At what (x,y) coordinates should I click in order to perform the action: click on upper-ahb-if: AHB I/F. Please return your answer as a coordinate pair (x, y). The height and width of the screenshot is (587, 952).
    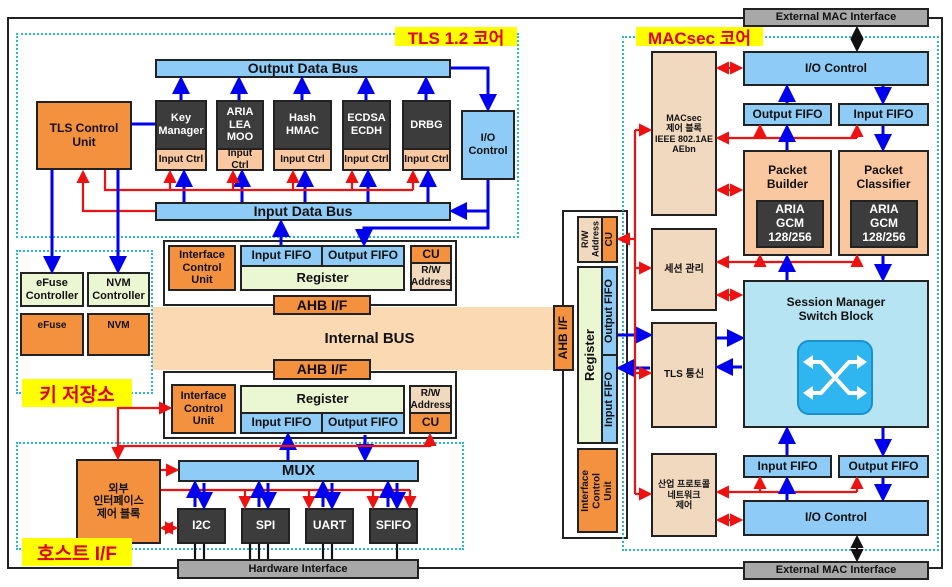
    Looking at the image, I should click on (322, 305).